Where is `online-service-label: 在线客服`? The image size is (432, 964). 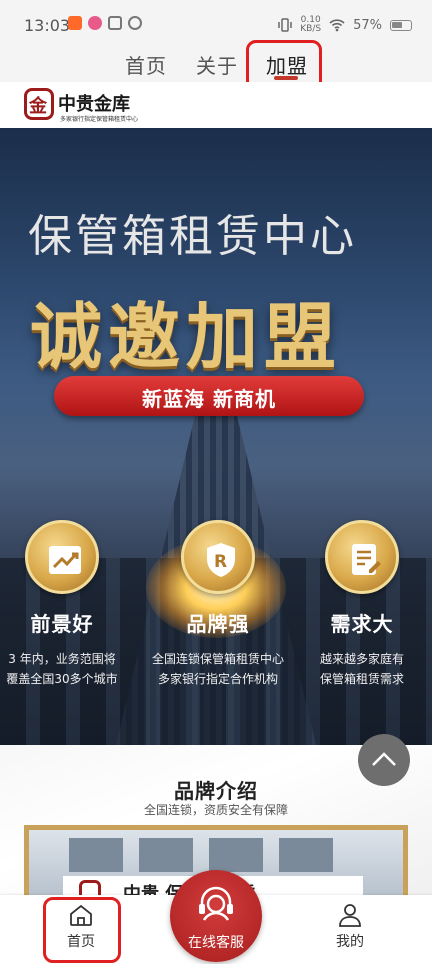
online-service-label: 在线客服 is located at coordinates (216, 943).